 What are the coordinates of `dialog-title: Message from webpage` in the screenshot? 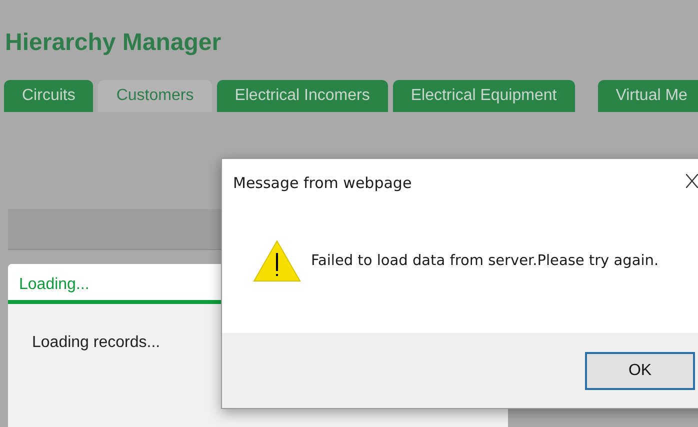 It's located at (322, 184).